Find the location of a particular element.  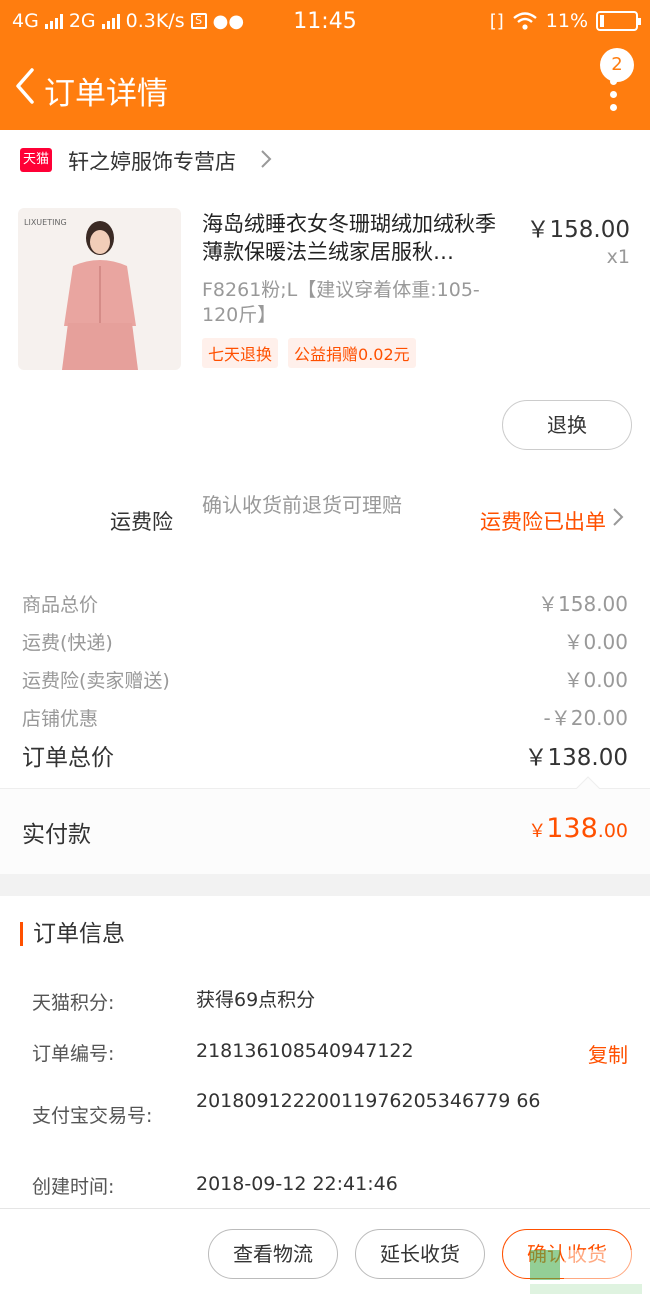

vibrate-icon: [] is located at coordinates (496, 21).